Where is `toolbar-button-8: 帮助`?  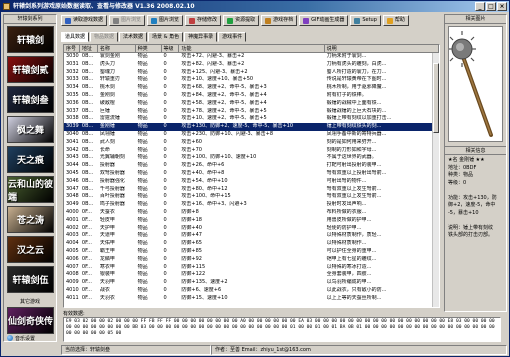
toolbar-button-8: 帮助 is located at coordinates (395, 20).